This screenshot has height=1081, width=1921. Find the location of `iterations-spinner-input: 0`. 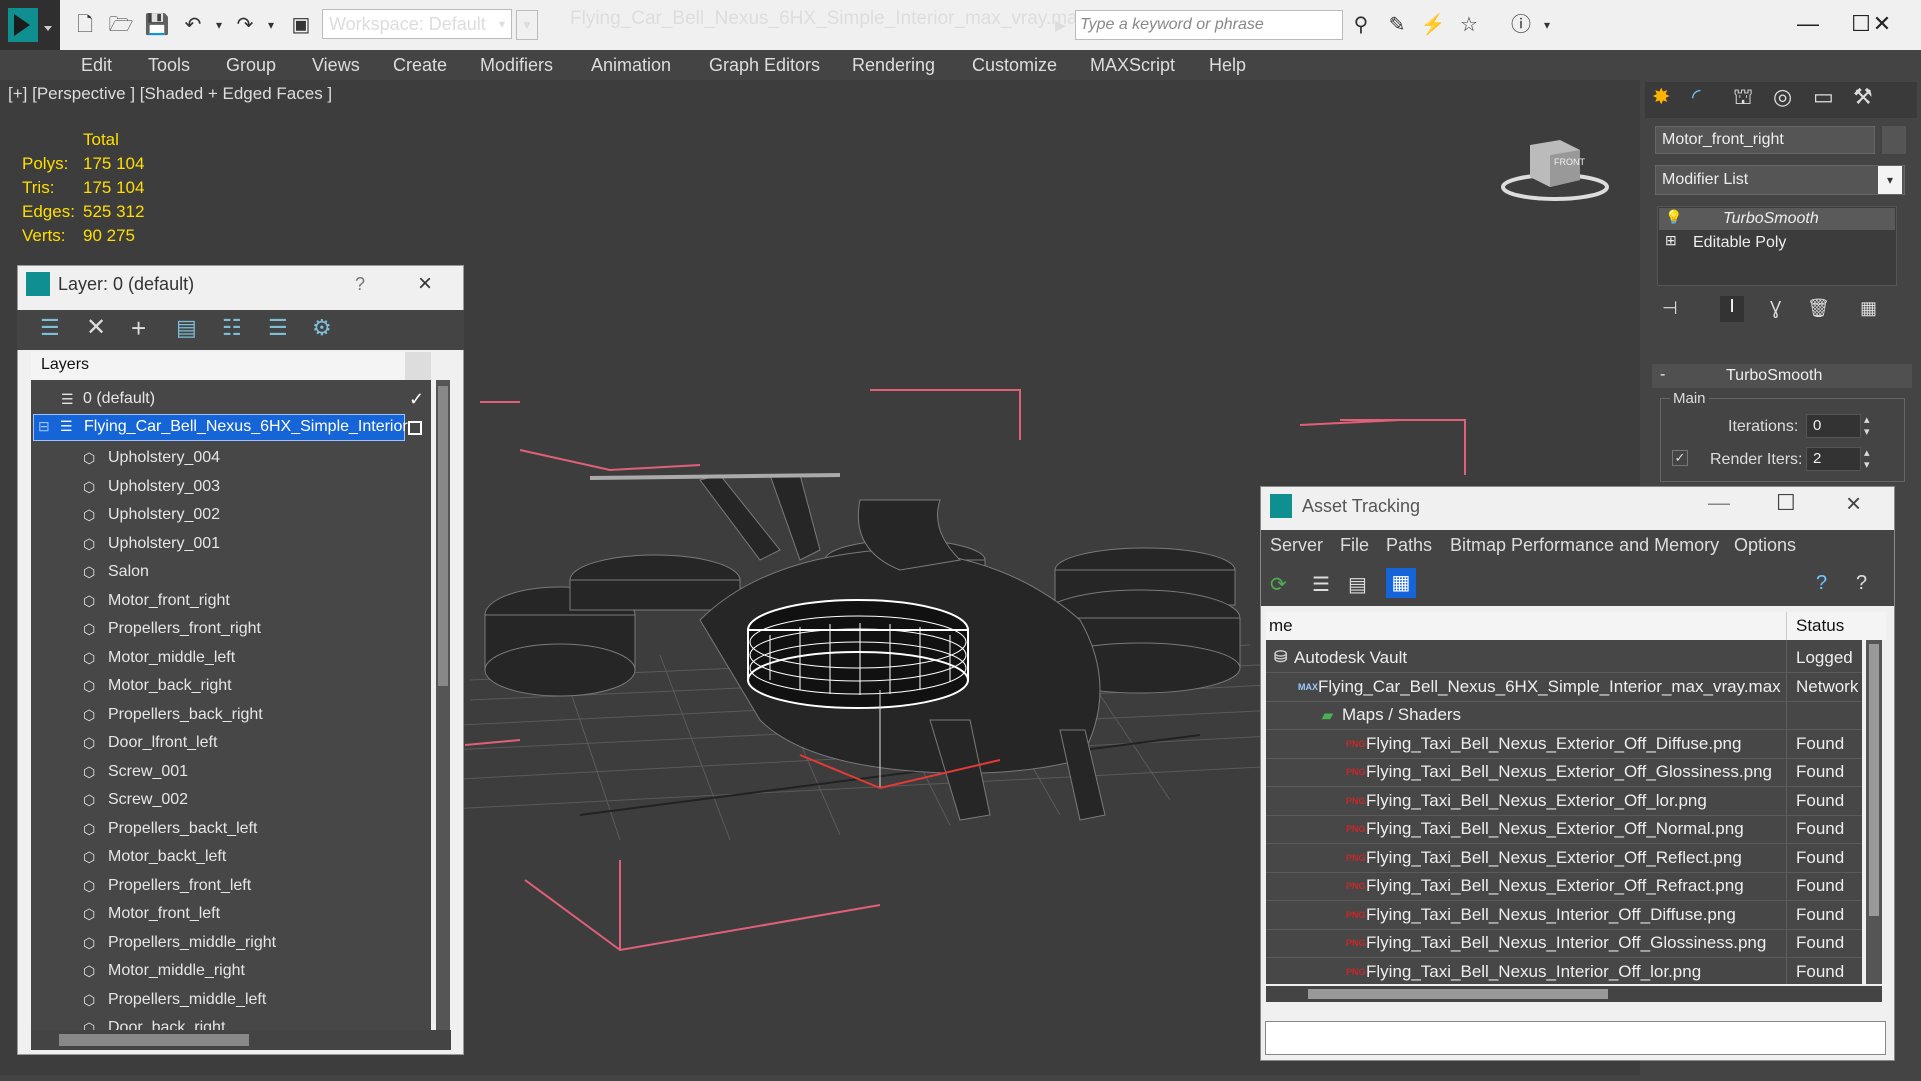

iterations-spinner-input: 0 is located at coordinates (1833, 426).